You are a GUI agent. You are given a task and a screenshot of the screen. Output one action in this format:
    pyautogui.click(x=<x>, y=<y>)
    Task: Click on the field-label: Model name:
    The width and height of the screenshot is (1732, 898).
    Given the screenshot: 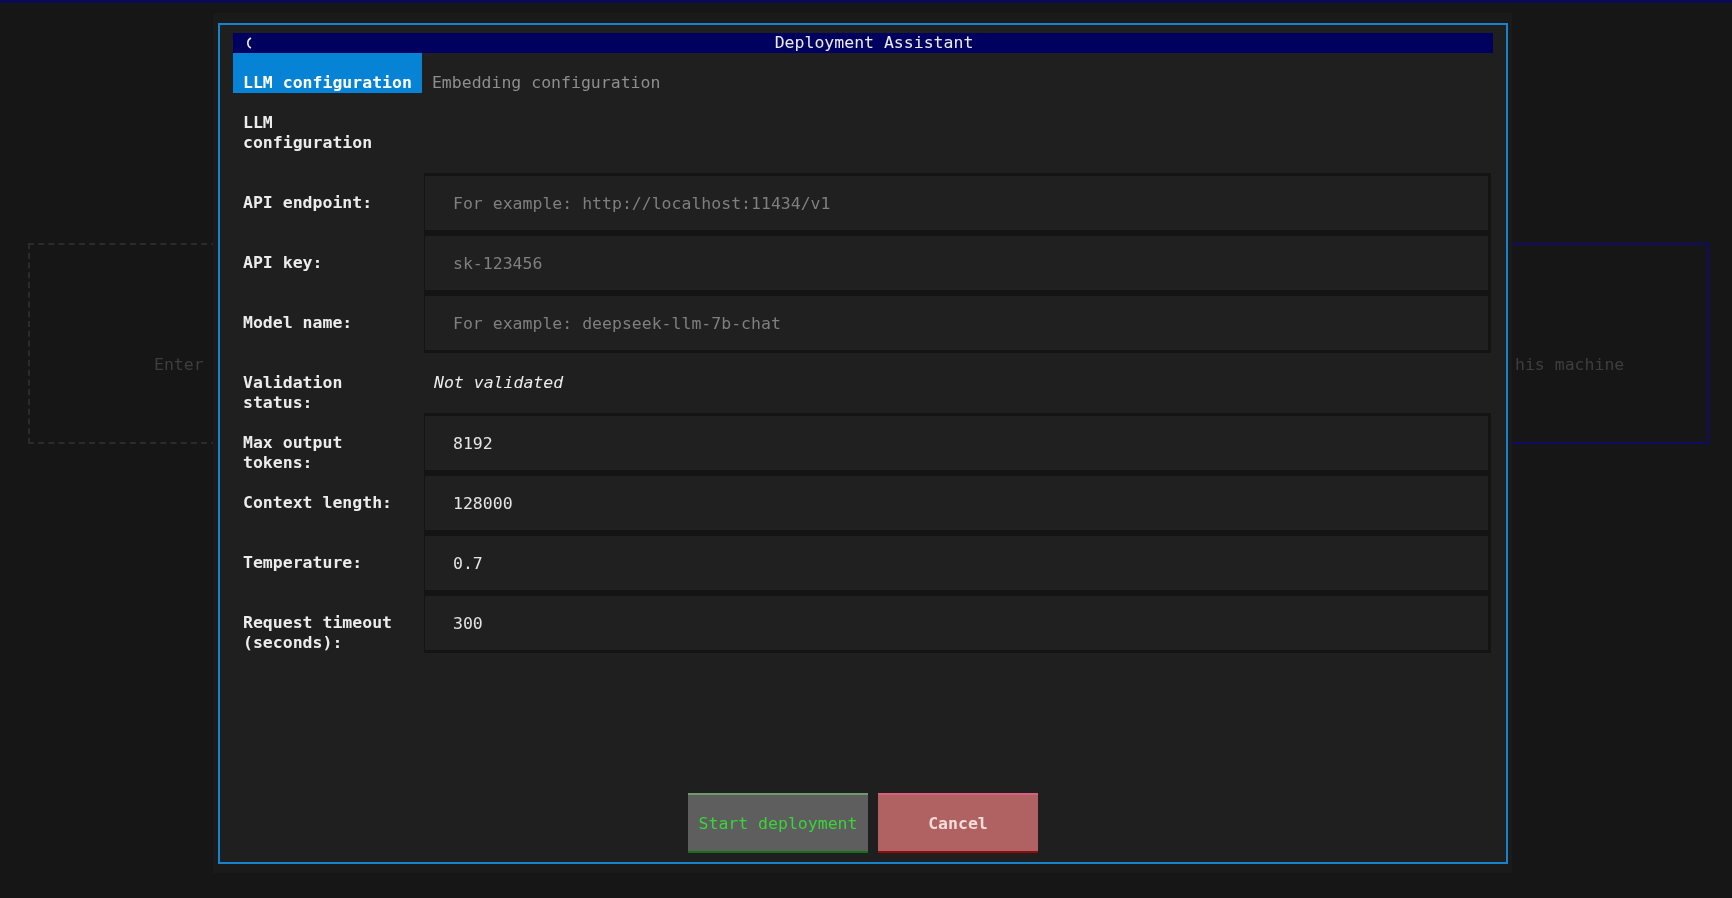 What is the action you would take?
    pyautogui.click(x=298, y=323)
    